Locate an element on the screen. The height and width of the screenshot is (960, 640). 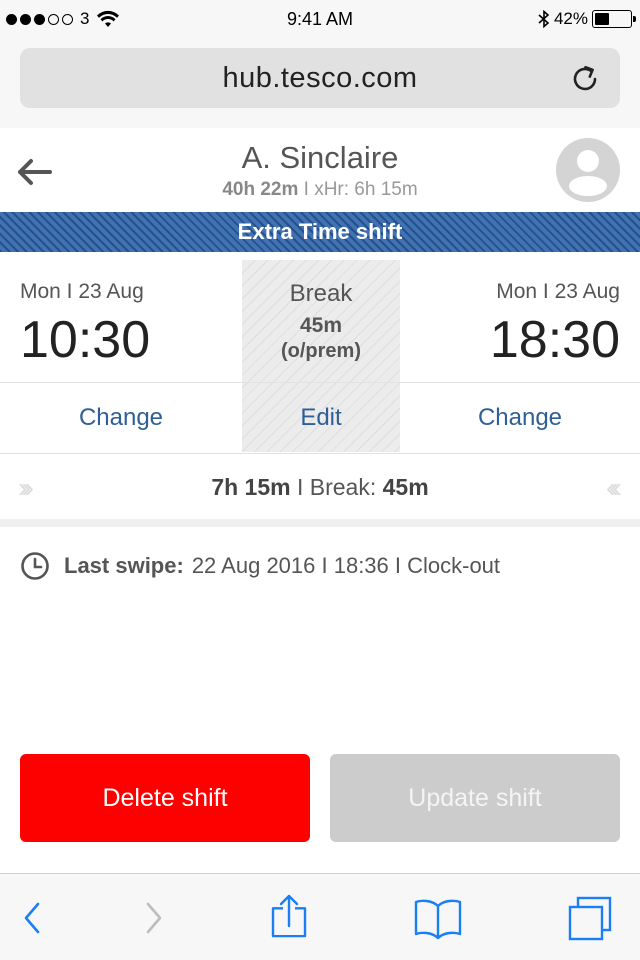
chevron-left-icon is located at coordinates (33, 918).